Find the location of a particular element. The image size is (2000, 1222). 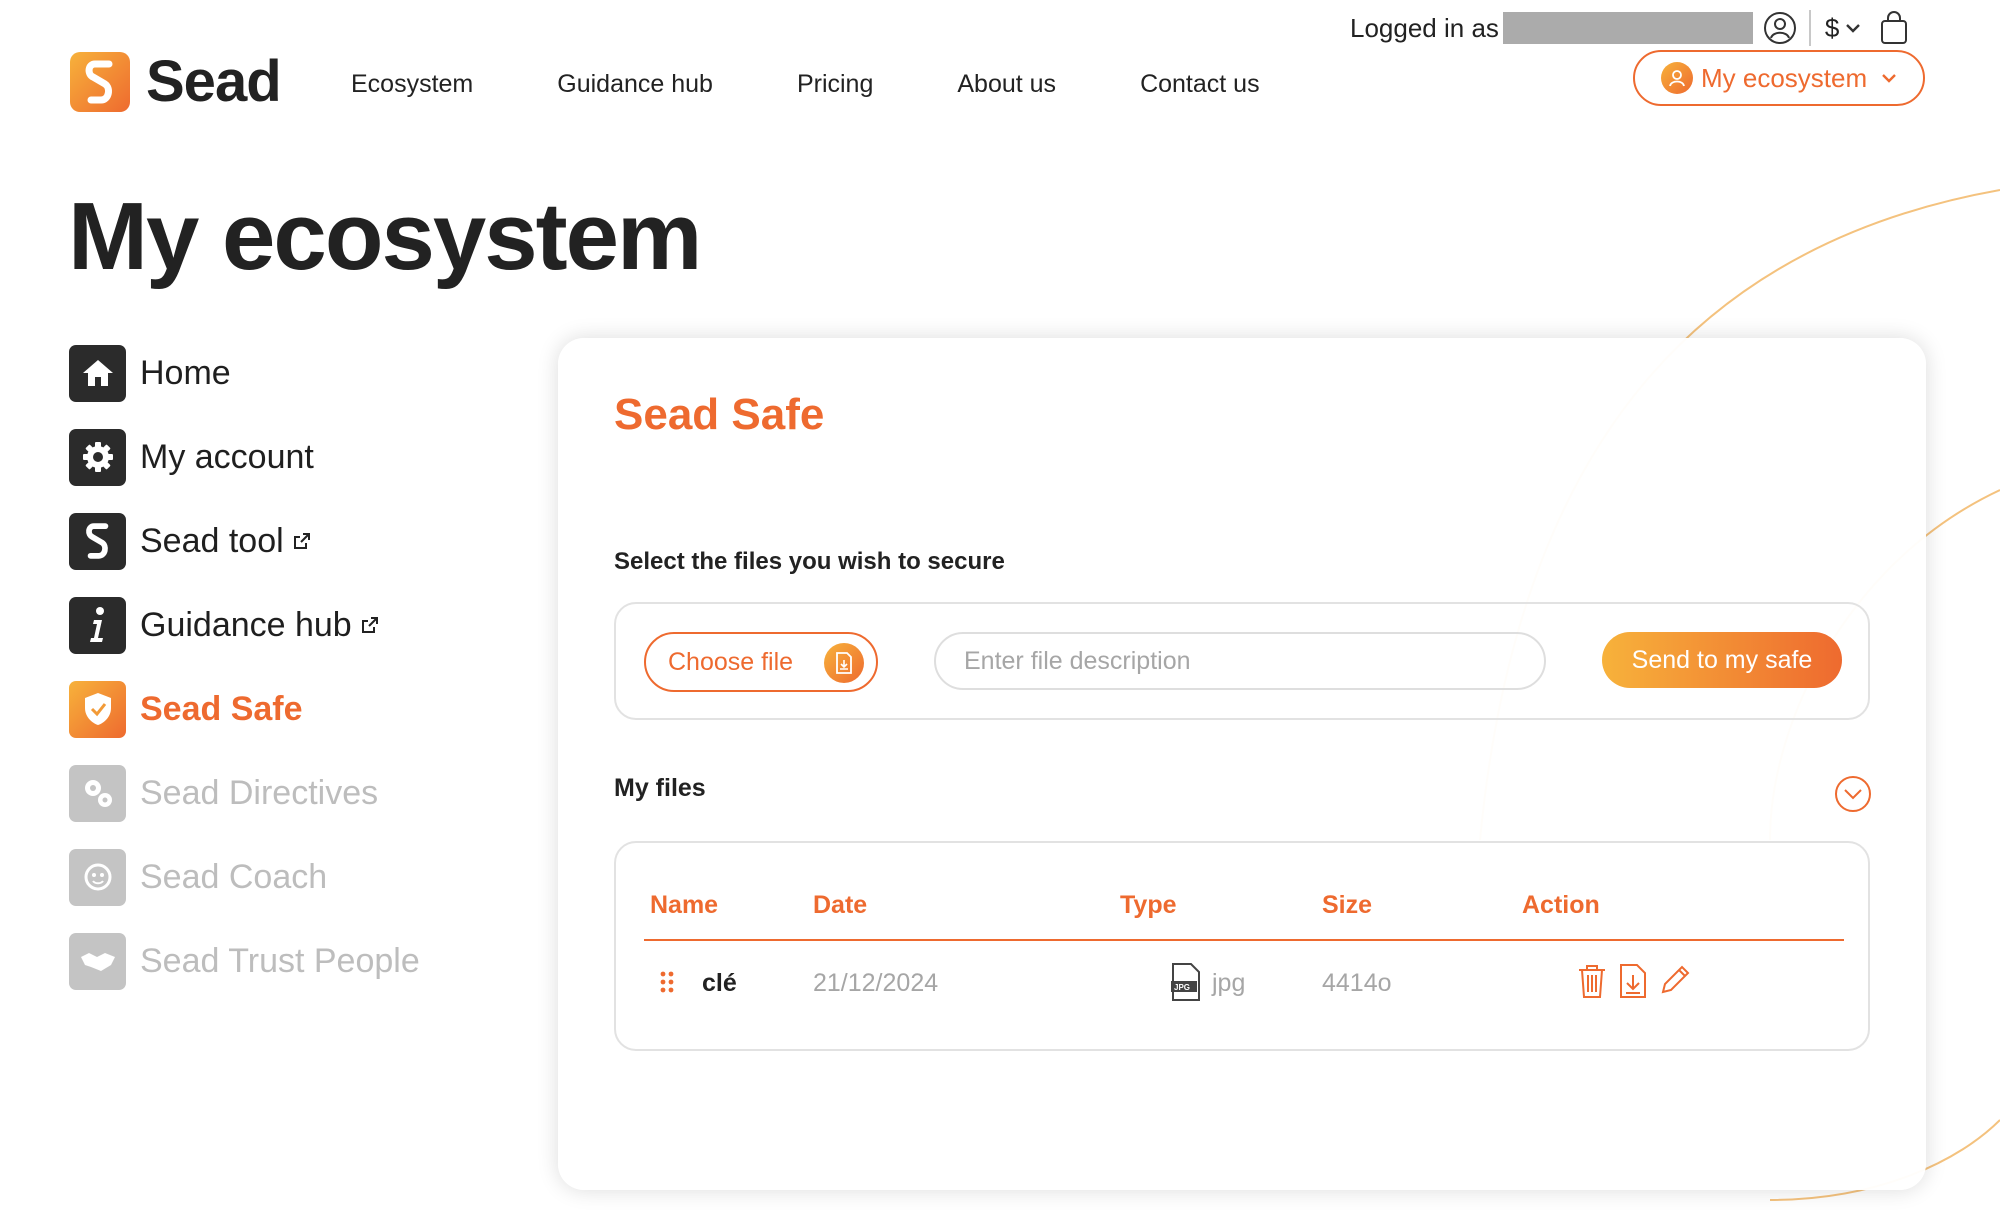

choose-file-label: Choose file is located at coordinates (731, 661).